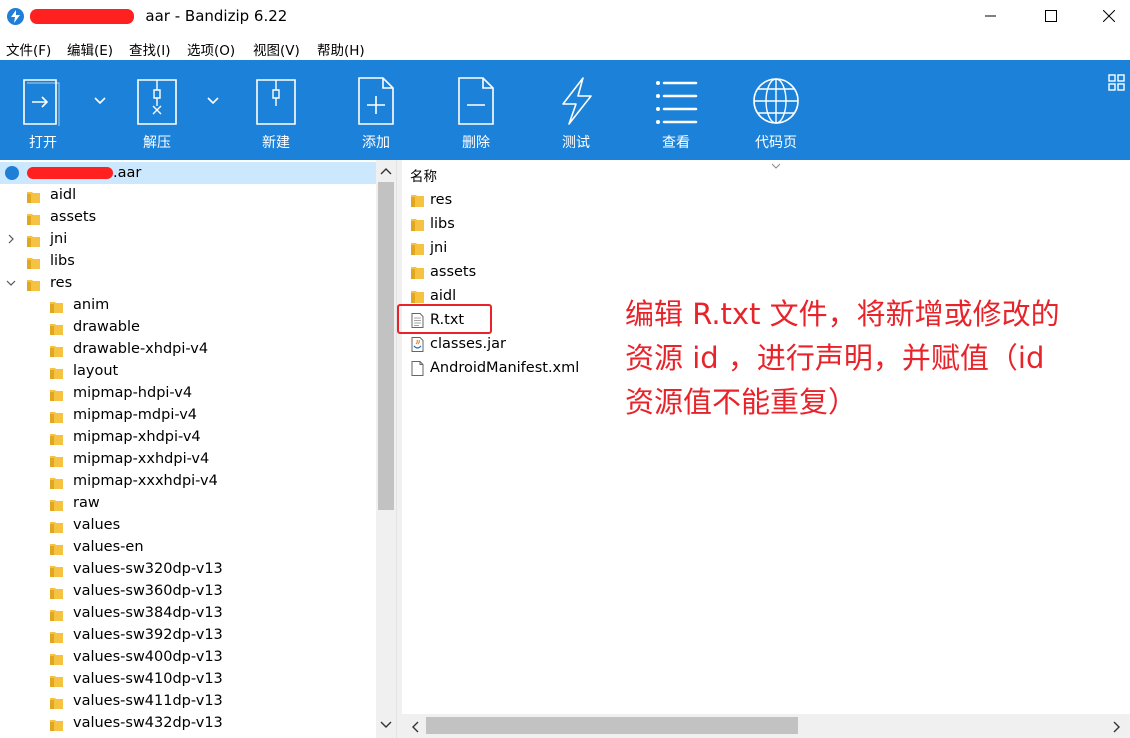  What do you see at coordinates (376, 110) in the screenshot?
I see `add-button: 添加` at bounding box center [376, 110].